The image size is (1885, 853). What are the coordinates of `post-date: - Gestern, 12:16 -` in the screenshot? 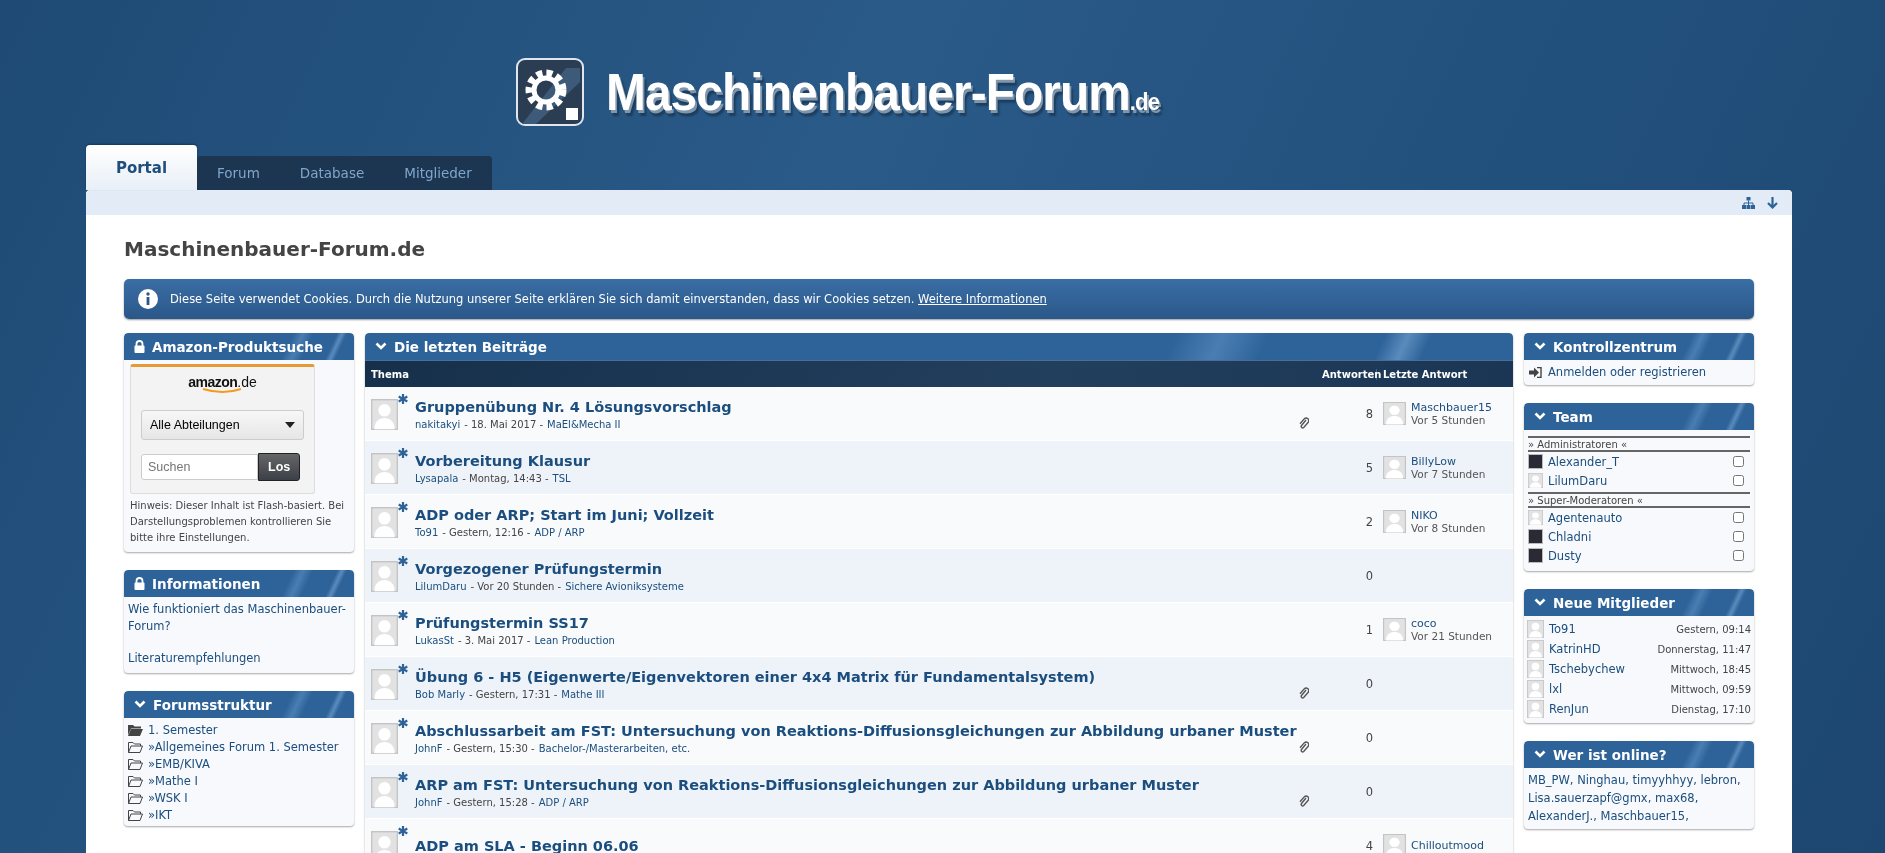 It's located at (486, 532).